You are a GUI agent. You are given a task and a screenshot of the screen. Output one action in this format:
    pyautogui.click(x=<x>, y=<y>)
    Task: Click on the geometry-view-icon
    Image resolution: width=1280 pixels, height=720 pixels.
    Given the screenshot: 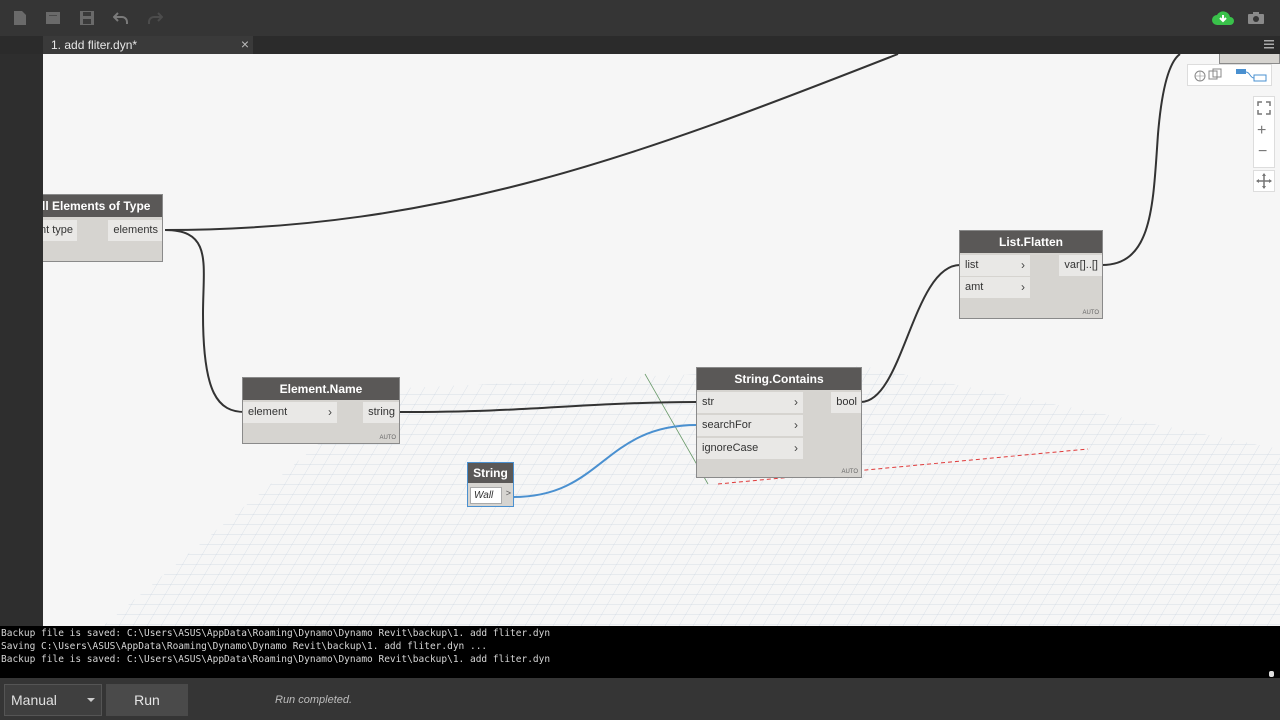 What is the action you would take?
    pyautogui.click(x=1209, y=75)
    